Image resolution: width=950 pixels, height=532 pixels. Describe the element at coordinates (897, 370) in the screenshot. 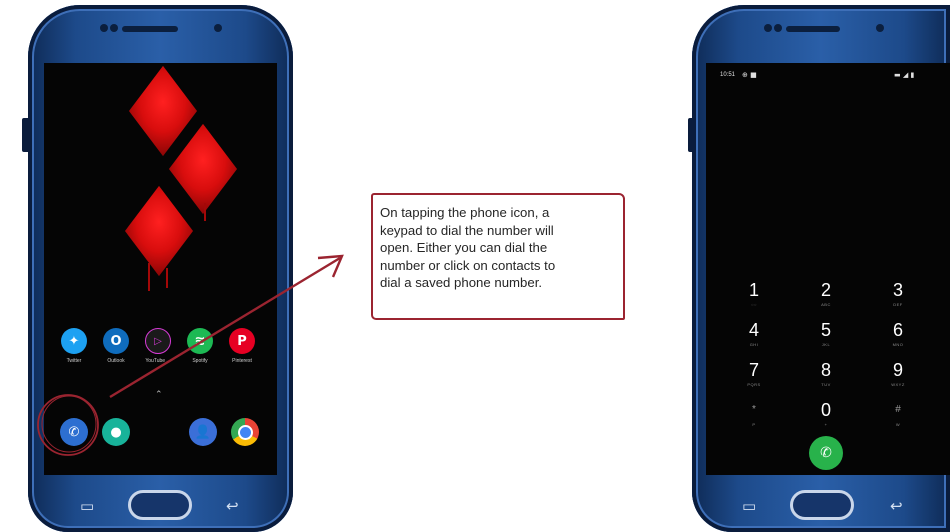

I see `key-digit: 9` at that location.